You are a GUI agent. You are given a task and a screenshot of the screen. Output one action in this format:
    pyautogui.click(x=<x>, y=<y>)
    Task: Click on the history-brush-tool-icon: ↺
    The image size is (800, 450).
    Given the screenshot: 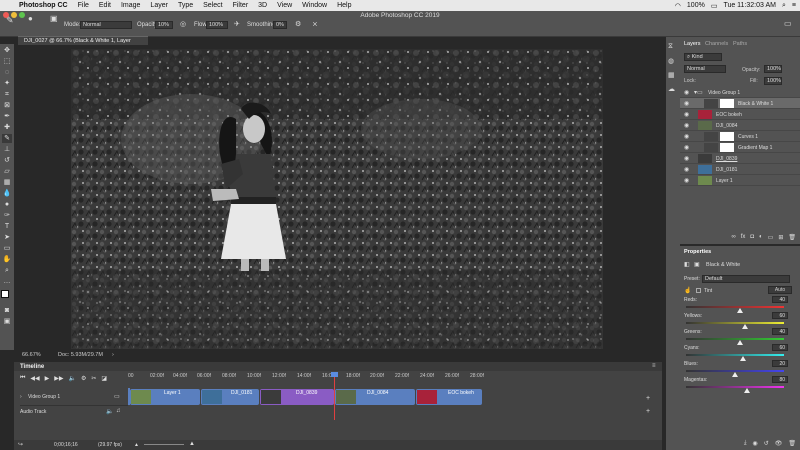 What is the action you would take?
    pyautogui.click(x=7, y=160)
    